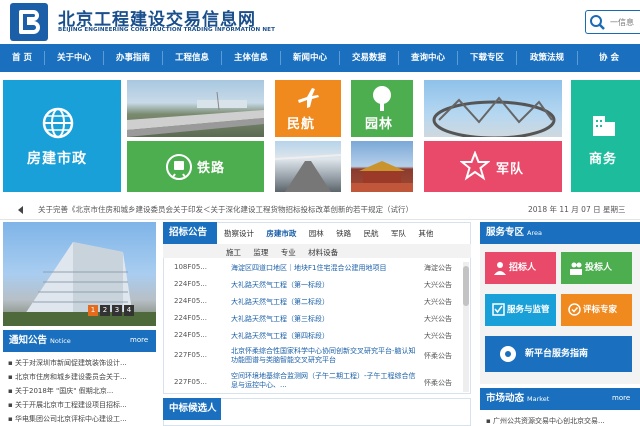 The height and width of the screenshot is (426, 640). I want to click on service-title-en: Area, so click(534, 233).